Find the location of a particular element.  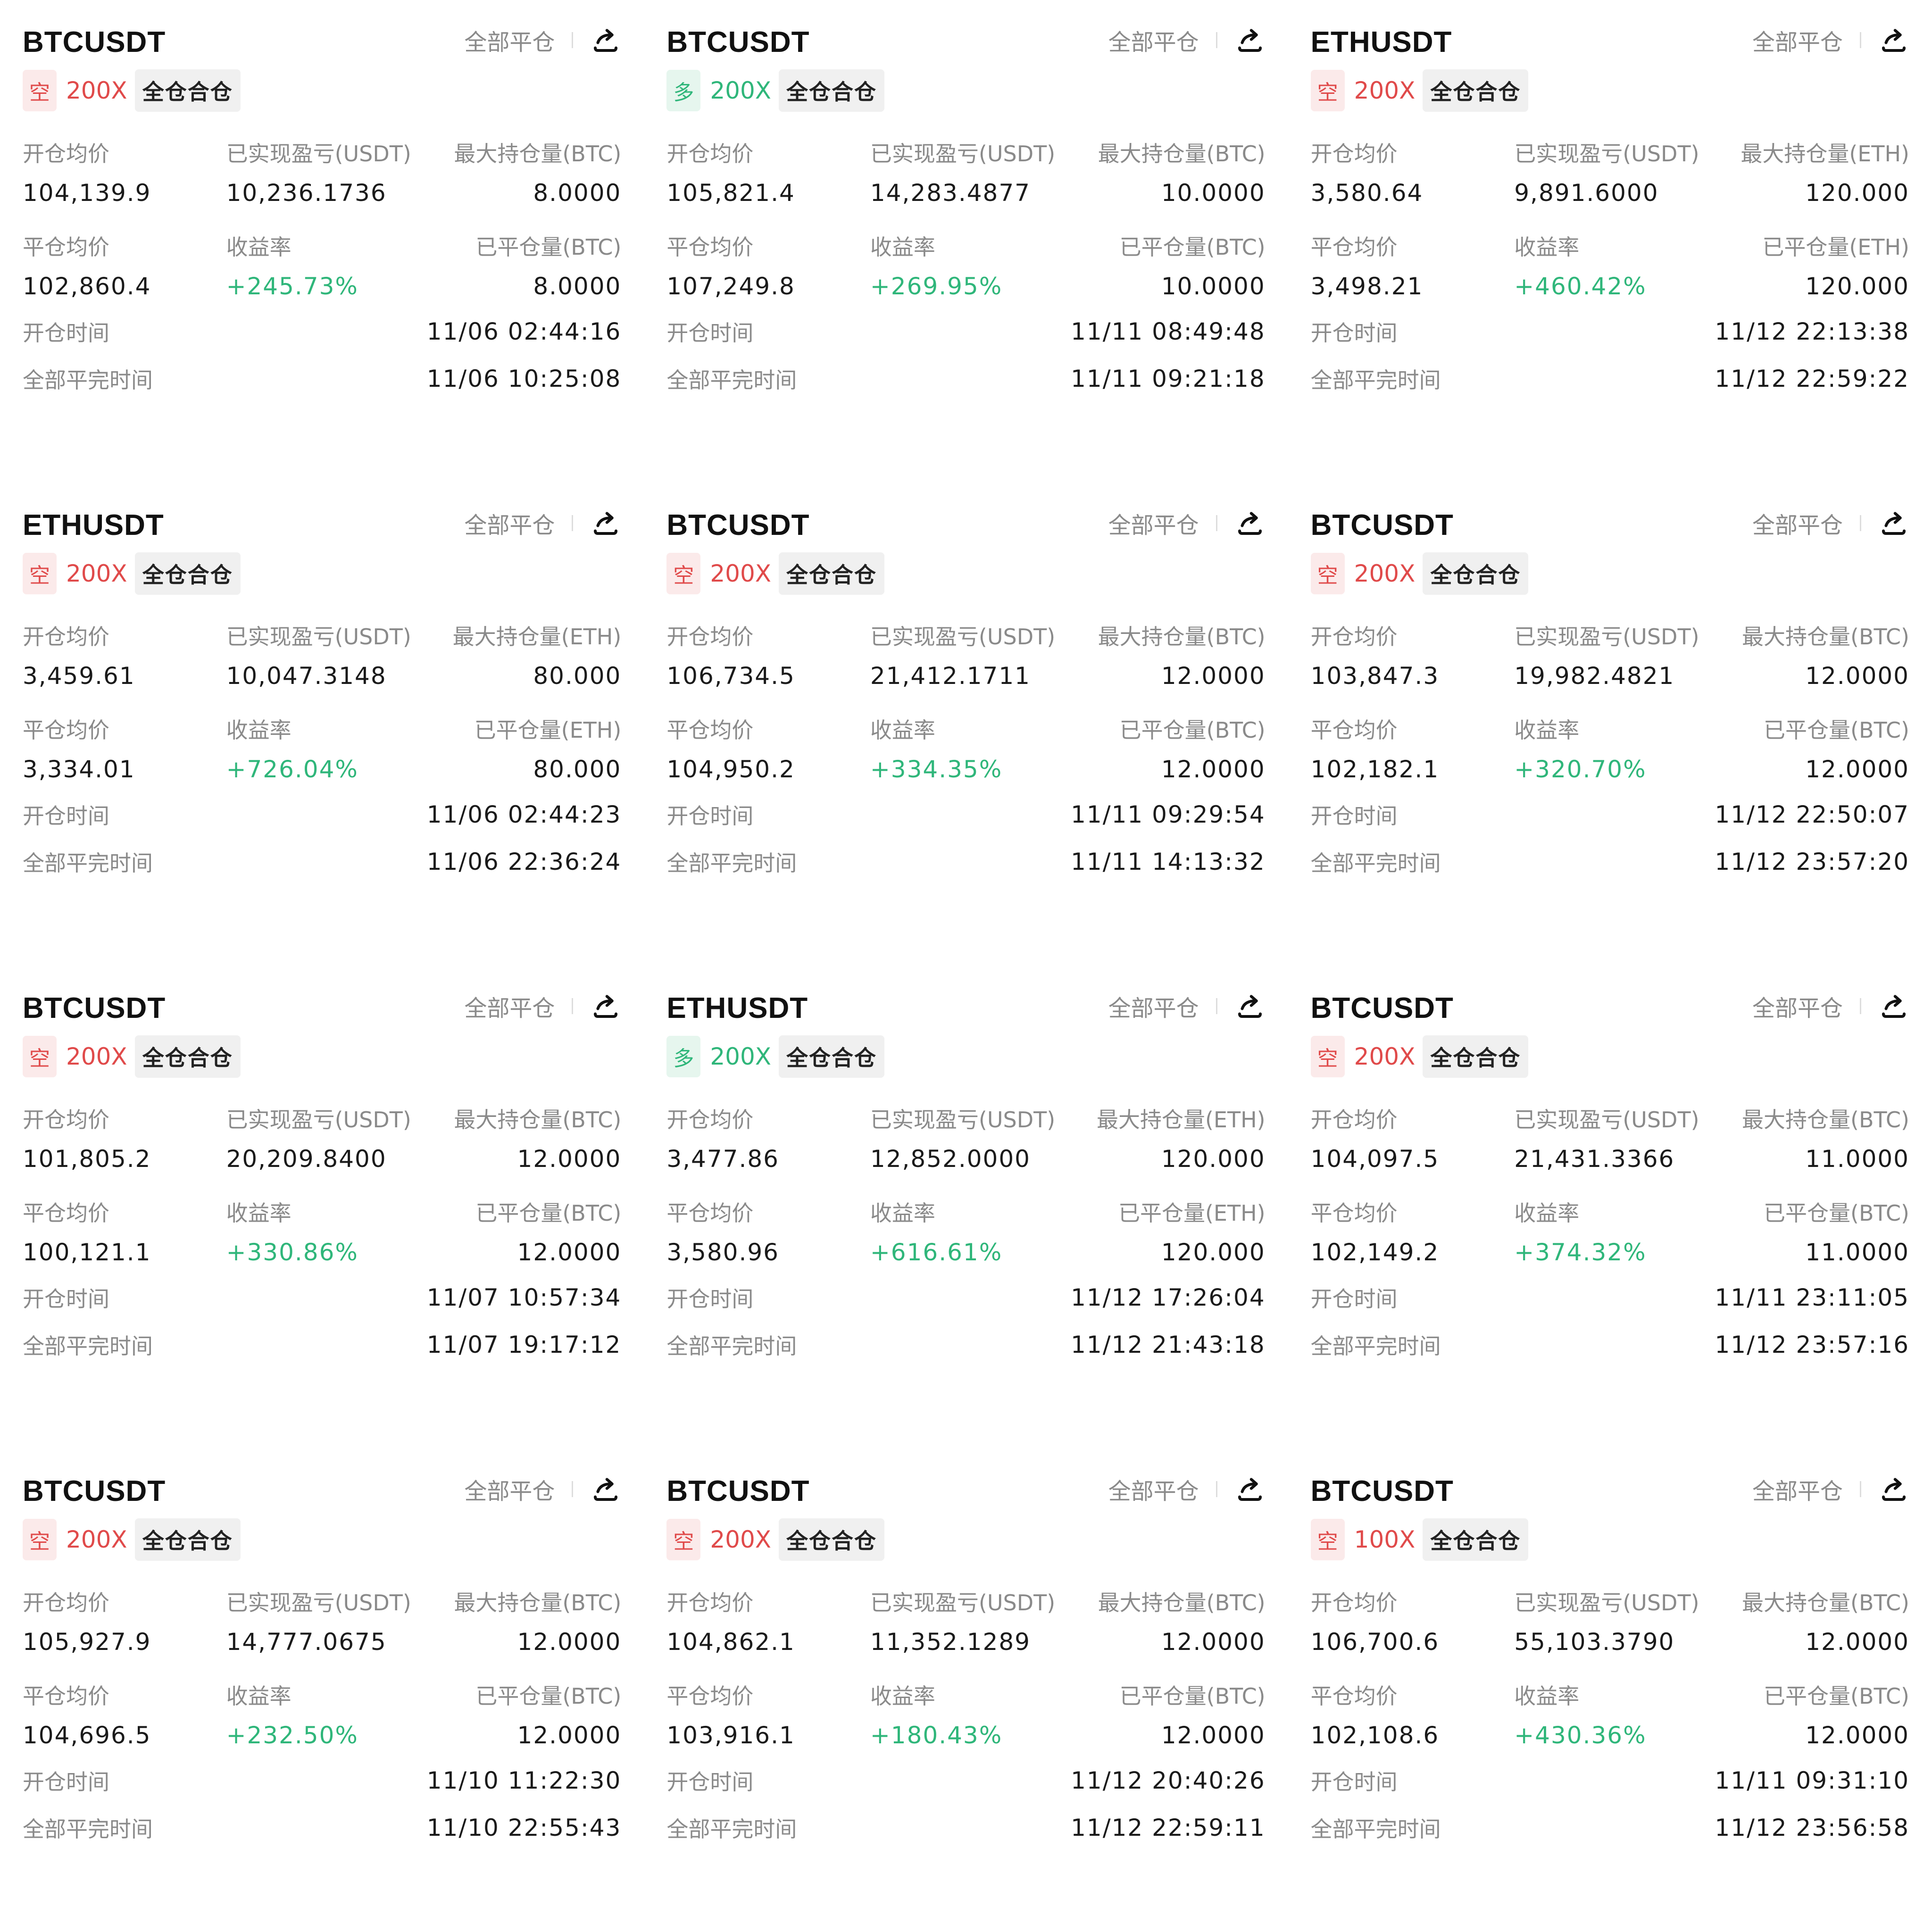

open-time-value: 11/10 11:22:30 is located at coordinates (524, 1780).